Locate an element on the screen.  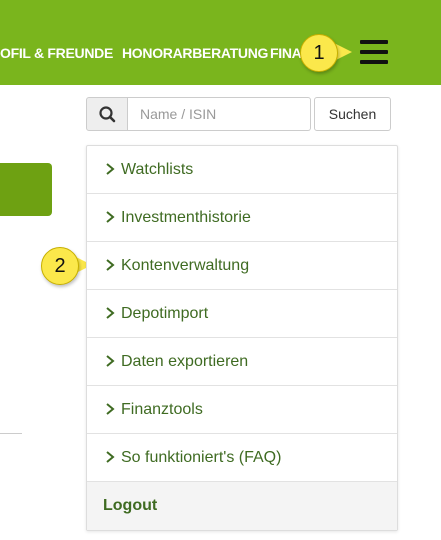
menu-item-label: Depotimport is located at coordinates (165, 313).